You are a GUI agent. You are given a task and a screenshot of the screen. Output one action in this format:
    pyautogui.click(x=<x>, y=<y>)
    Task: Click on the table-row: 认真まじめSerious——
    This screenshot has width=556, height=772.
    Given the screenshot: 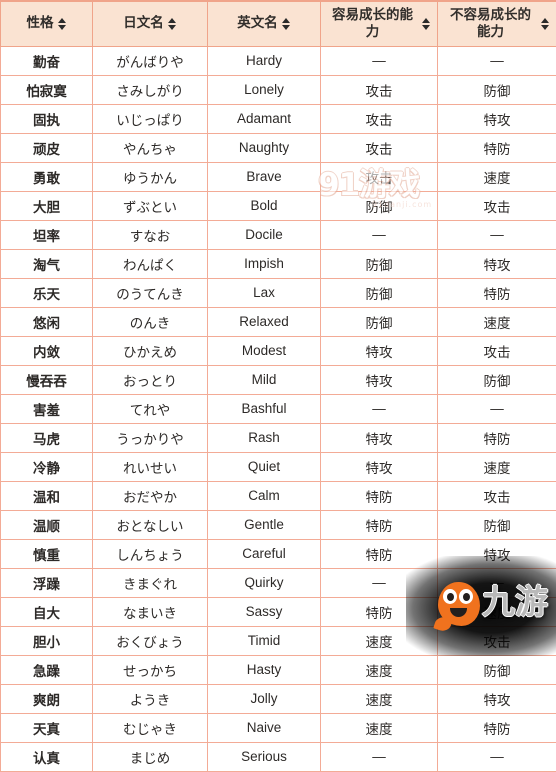 What is the action you would take?
    pyautogui.click(x=278, y=756)
    